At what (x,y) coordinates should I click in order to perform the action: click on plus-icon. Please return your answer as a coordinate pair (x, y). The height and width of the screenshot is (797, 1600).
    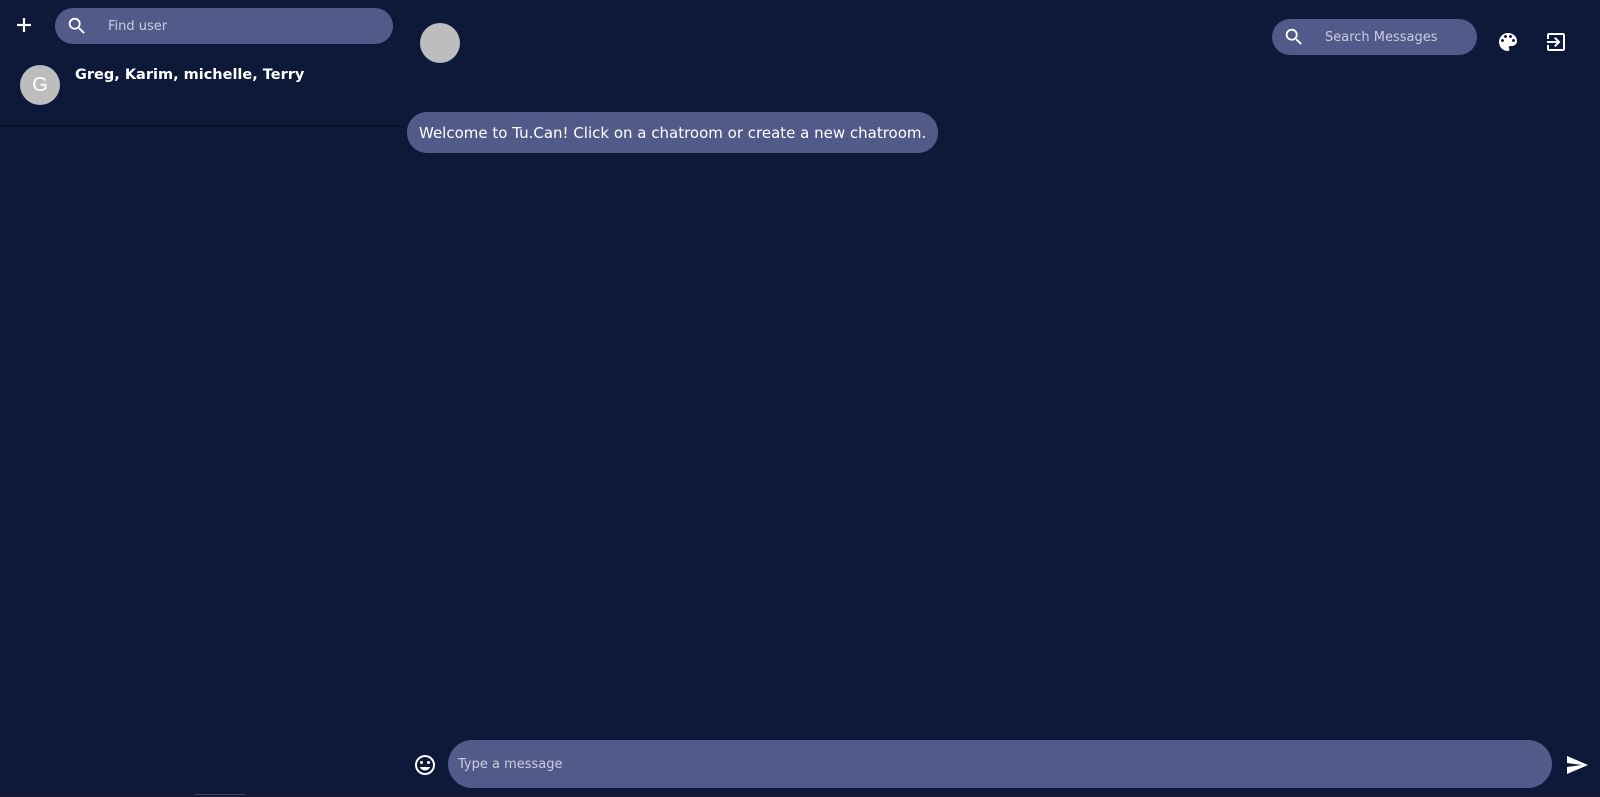
    Looking at the image, I should click on (24, 25).